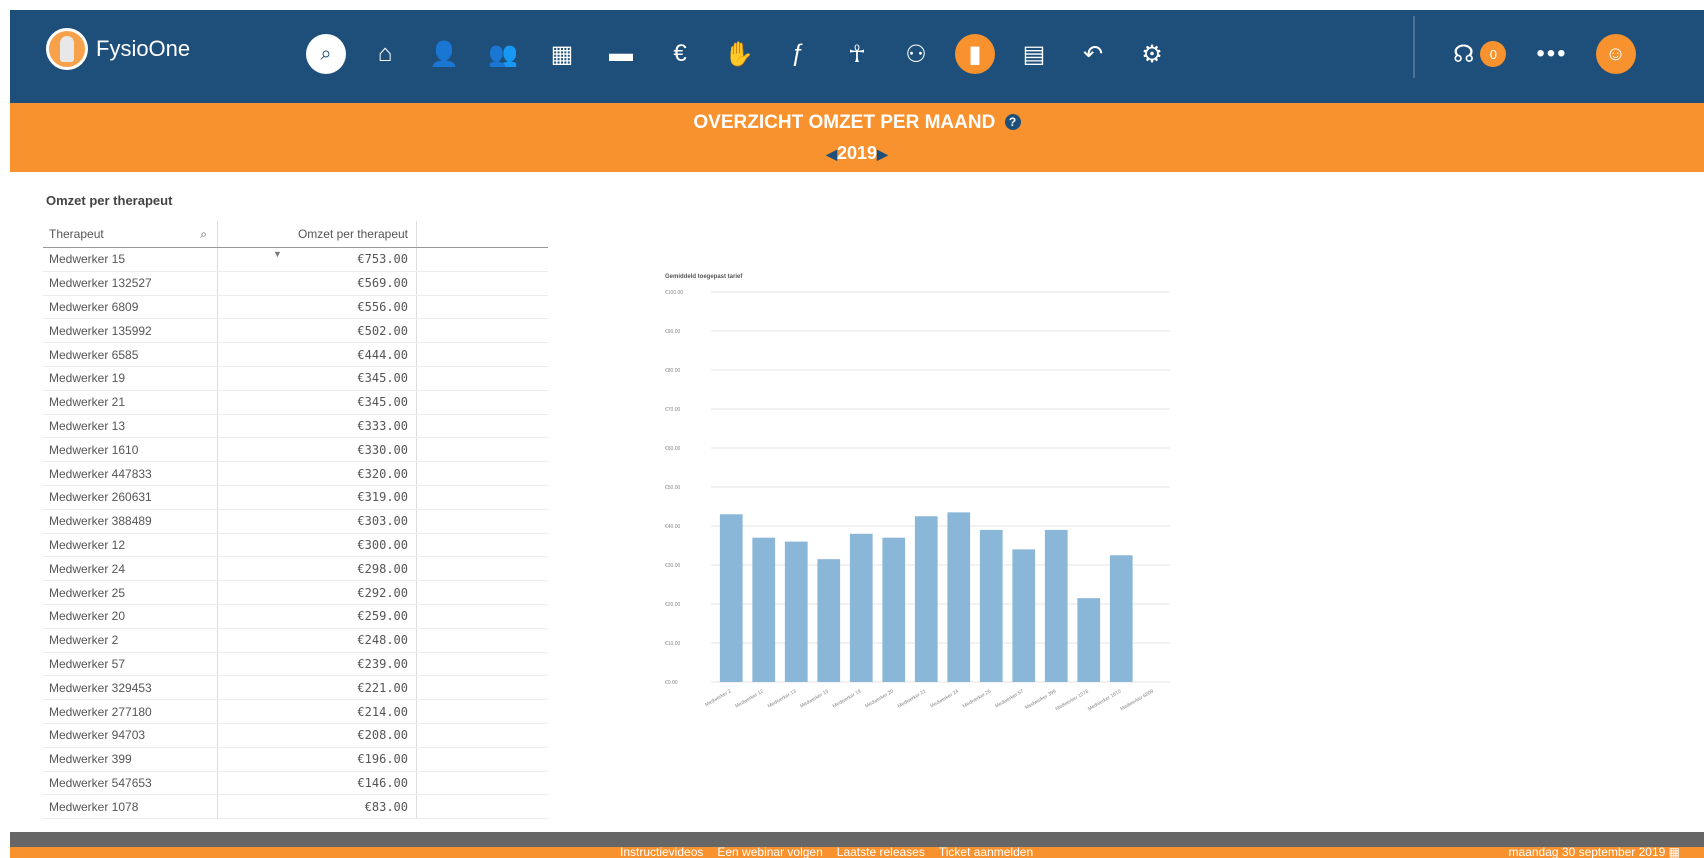  Describe the element at coordinates (317, 640) in the screenshot. I see `omzet-cell: €248.00` at that location.